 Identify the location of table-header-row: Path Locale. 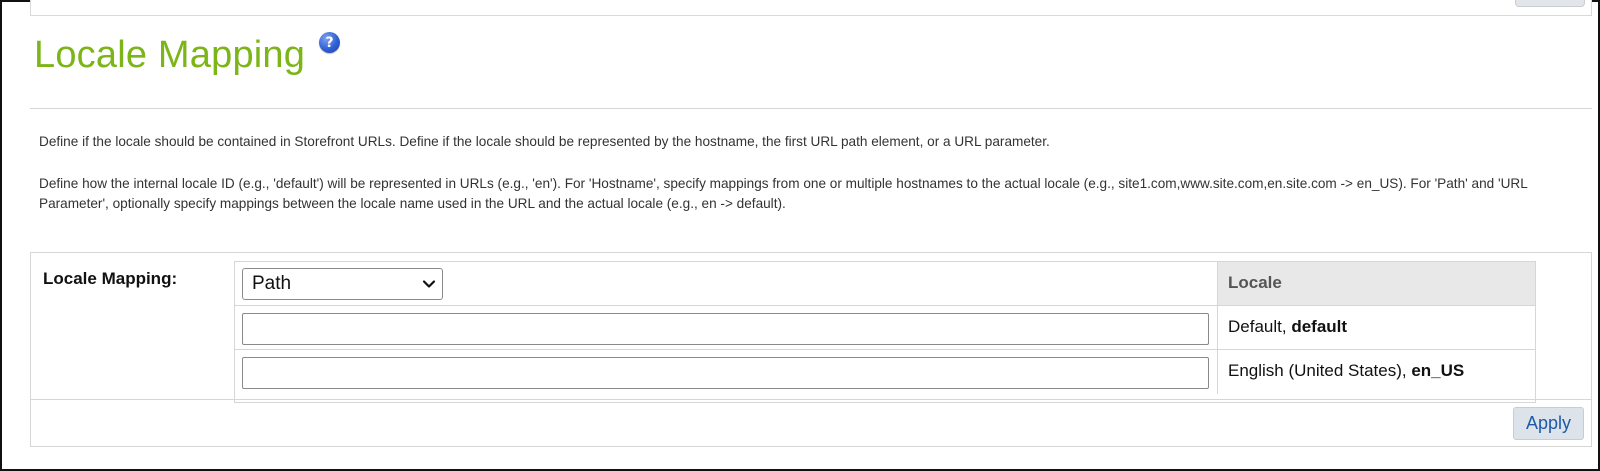
(885, 284).